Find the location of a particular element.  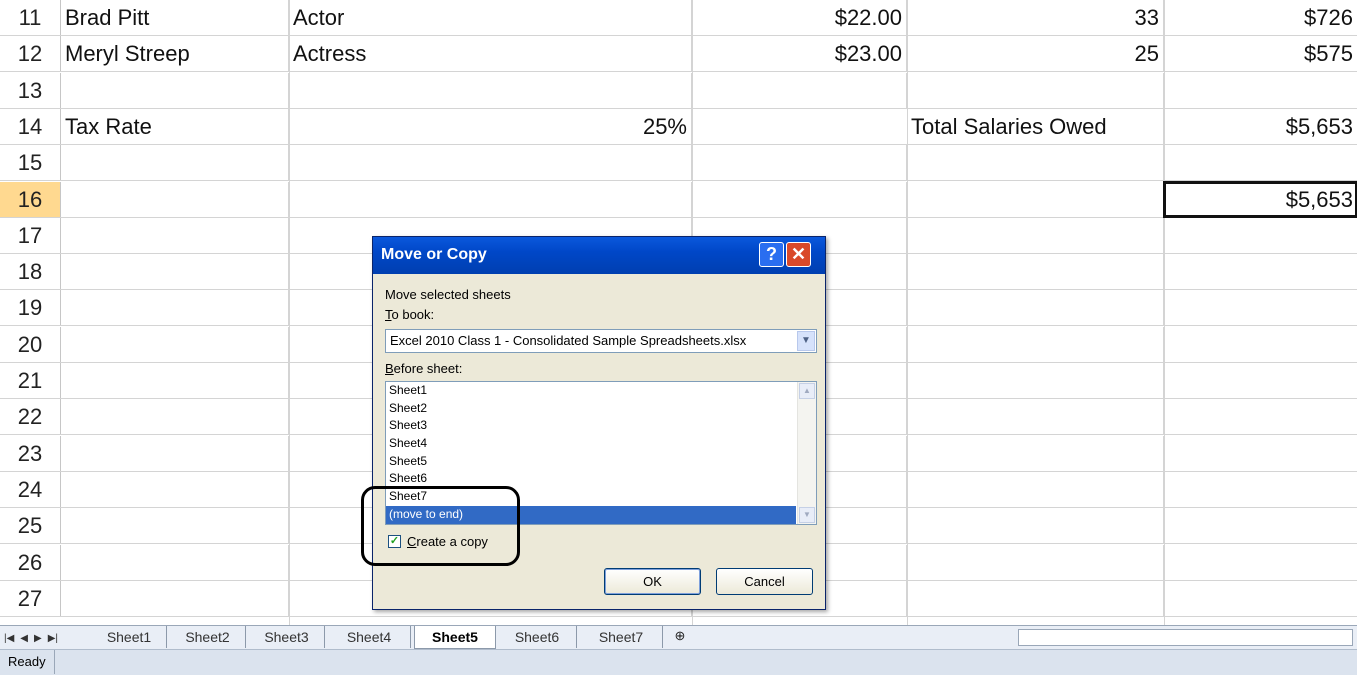

before-sheet-option: Sheet2 is located at coordinates (591, 409).